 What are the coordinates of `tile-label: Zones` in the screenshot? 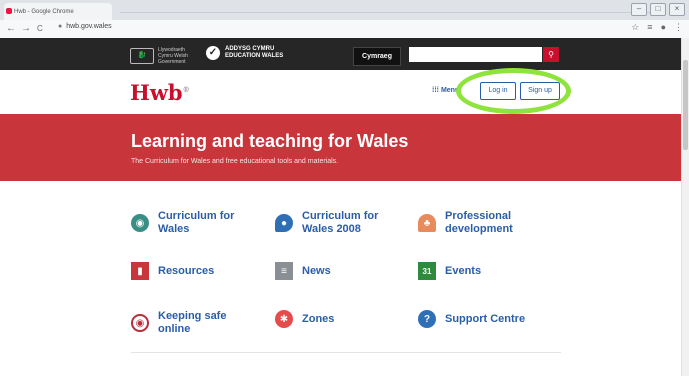 It's located at (318, 318).